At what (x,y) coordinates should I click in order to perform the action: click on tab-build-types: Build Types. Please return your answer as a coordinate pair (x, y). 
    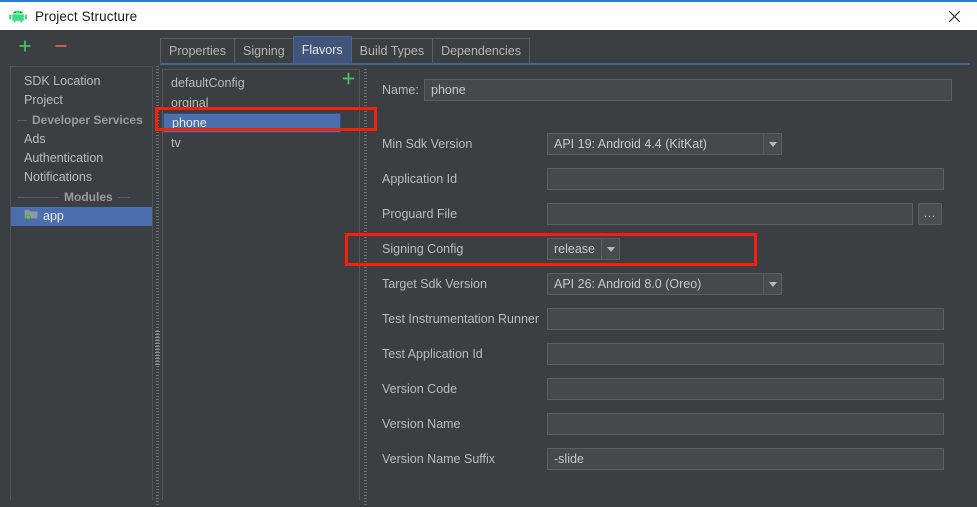
    Looking at the image, I should click on (392, 50).